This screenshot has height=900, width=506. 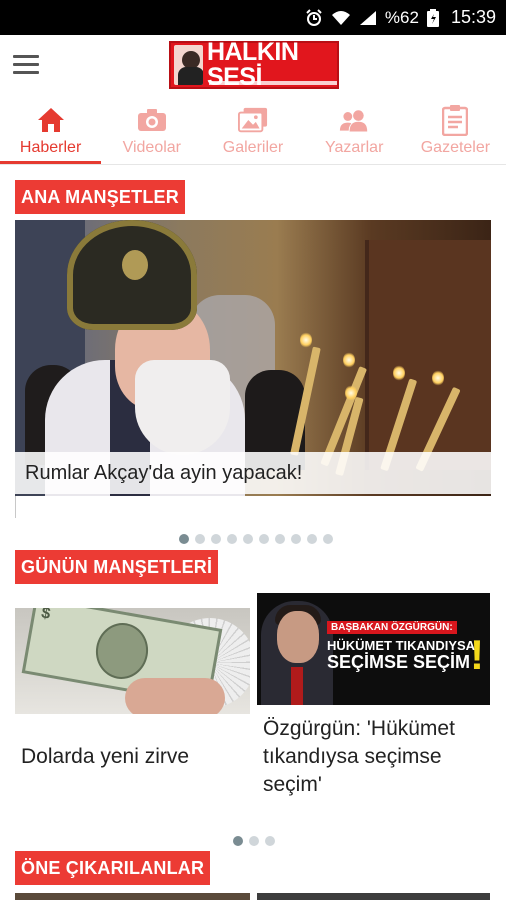 I want to click on status-bar: %62 15:39, so click(x=253, y=17).